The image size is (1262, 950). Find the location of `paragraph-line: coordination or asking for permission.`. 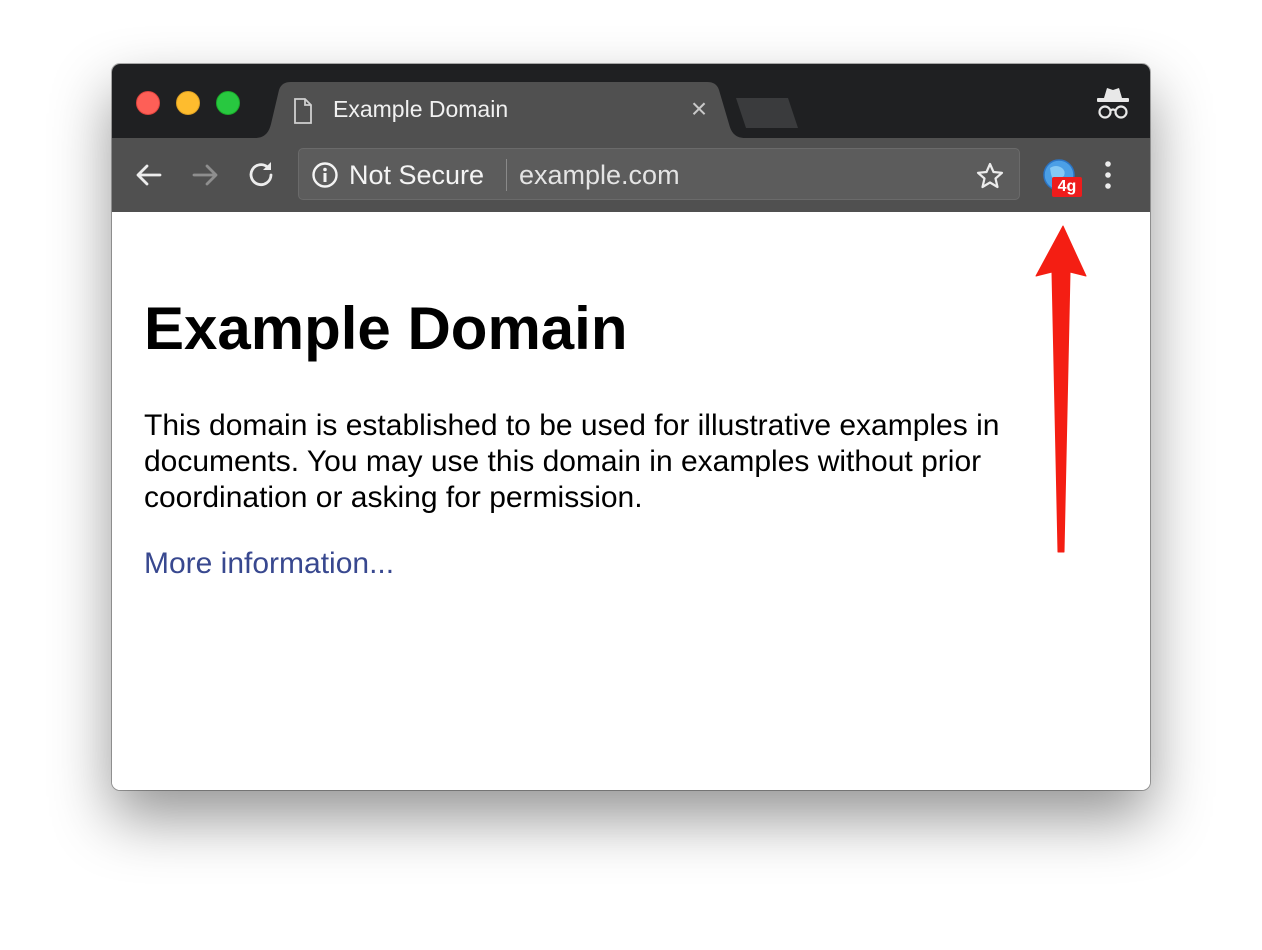

paragraph-line: coordination or asking for permission. is located at coordinates (393, 497).